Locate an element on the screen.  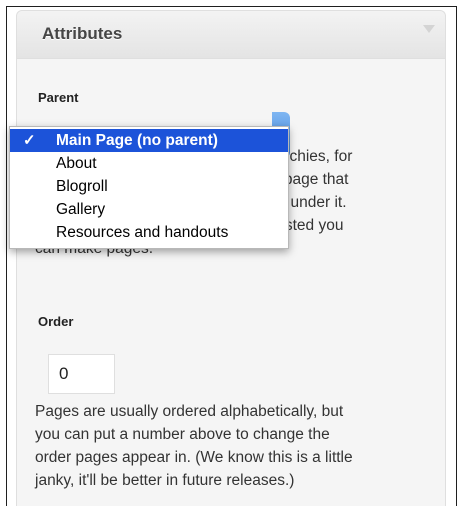
order-label: Order is located at coordinates (56, 321).